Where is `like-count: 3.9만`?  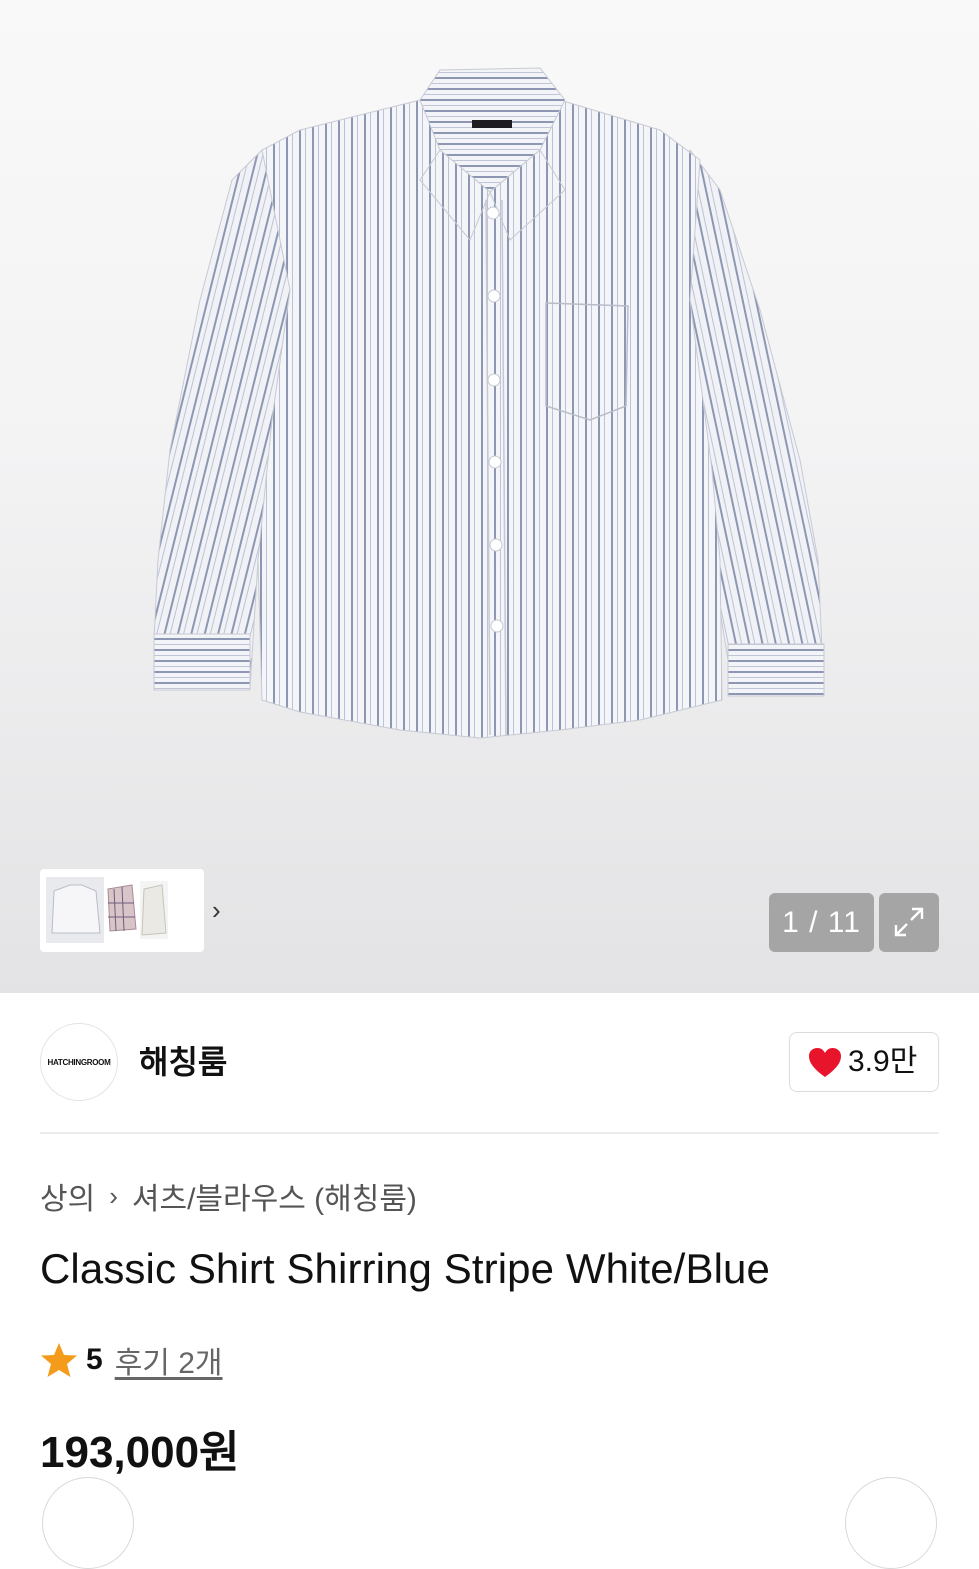
like-count: 3.9만 is located at coordinates (883, 1061).